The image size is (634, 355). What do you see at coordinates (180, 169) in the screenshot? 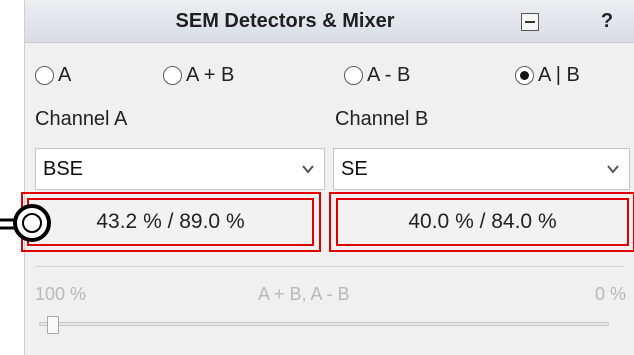
I see `channel-a-detector-select: BSE` at bounding box center [180, 169].